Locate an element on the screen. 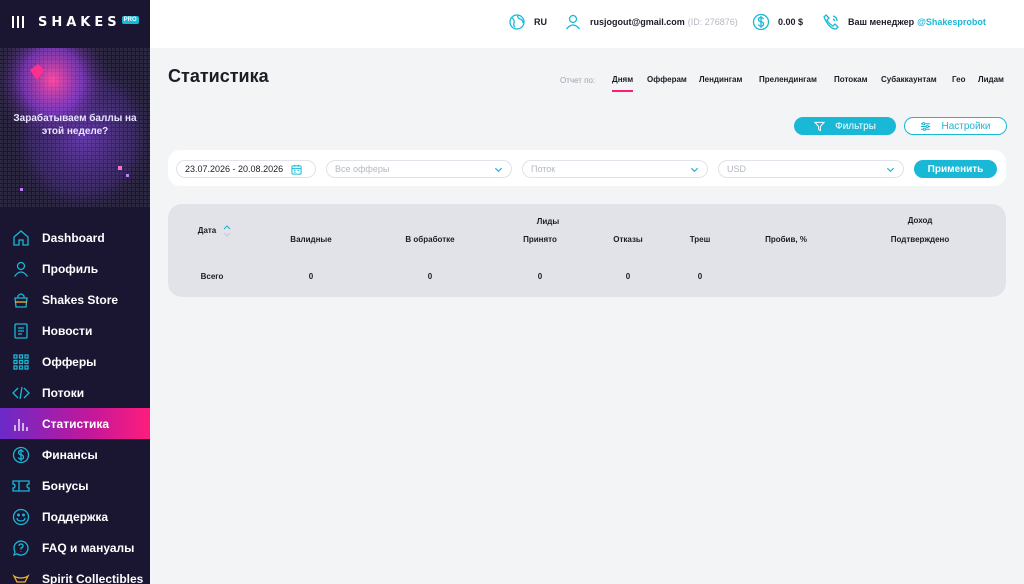 The image size is (1024, 584). promo-banner: Зарабатываем баллы на этой неделе? is located at coordinates (75, 128).